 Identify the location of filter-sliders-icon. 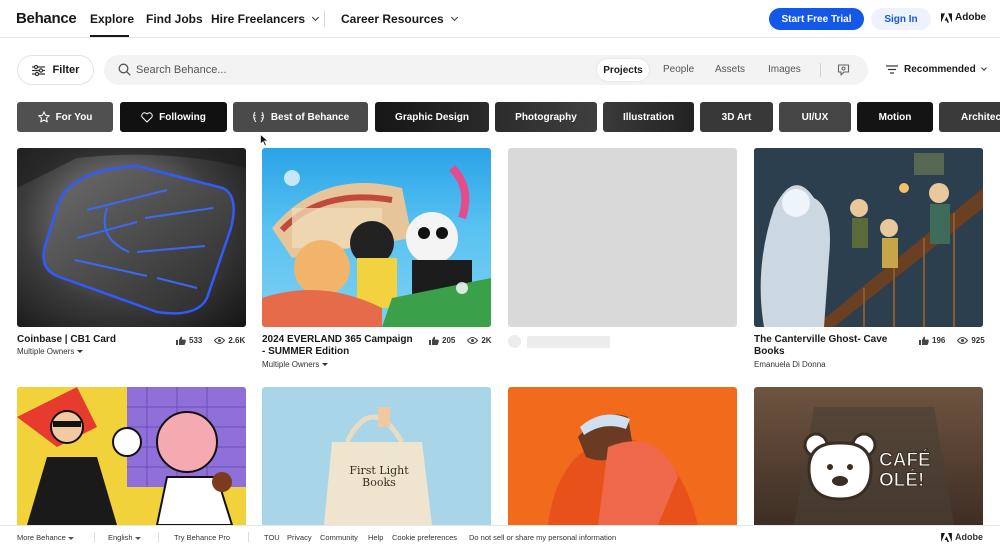
(38, 70).